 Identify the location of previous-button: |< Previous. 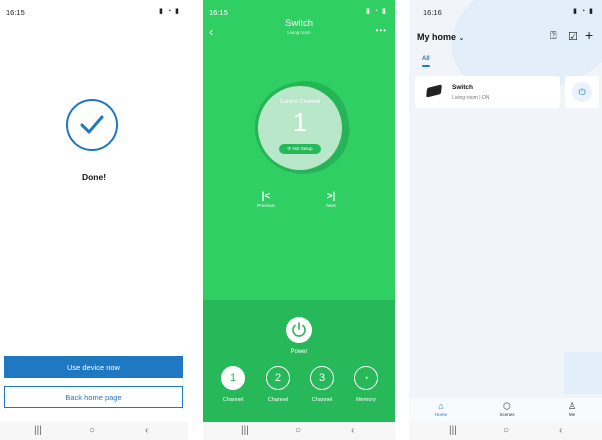
(266, 199).